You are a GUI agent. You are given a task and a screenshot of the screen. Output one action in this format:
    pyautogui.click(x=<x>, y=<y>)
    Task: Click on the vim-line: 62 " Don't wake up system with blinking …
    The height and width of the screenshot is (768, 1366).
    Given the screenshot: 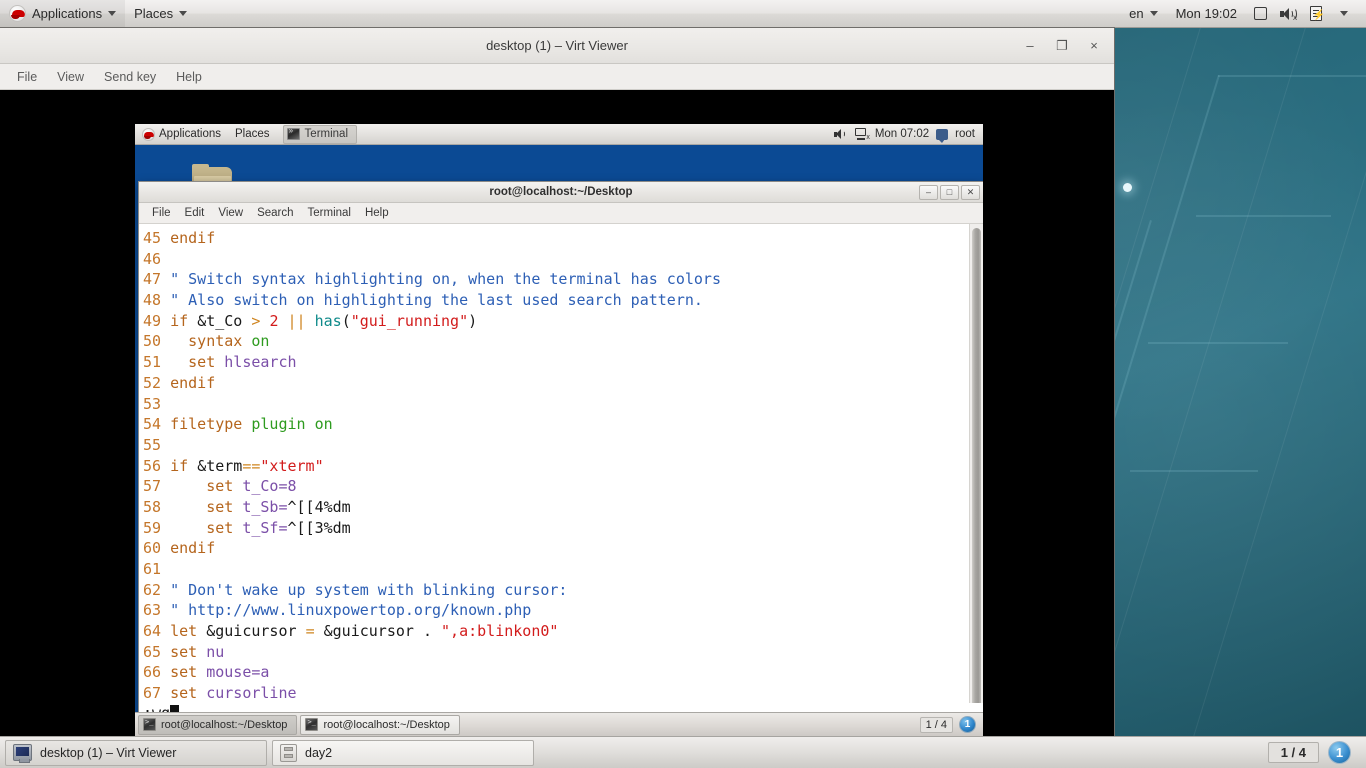 What is the action you would take?
    pyautogui.click(x=556, y=590)
    